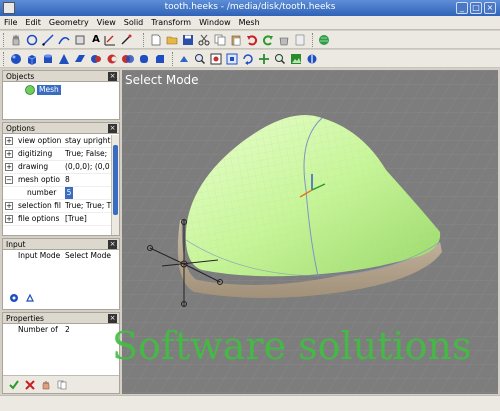 The height and width of the screenshot is (411, 500). What do you see at coordinates (300, 40) in the screenshot?
I see `properties-icon` at bounding box center [300, 40].